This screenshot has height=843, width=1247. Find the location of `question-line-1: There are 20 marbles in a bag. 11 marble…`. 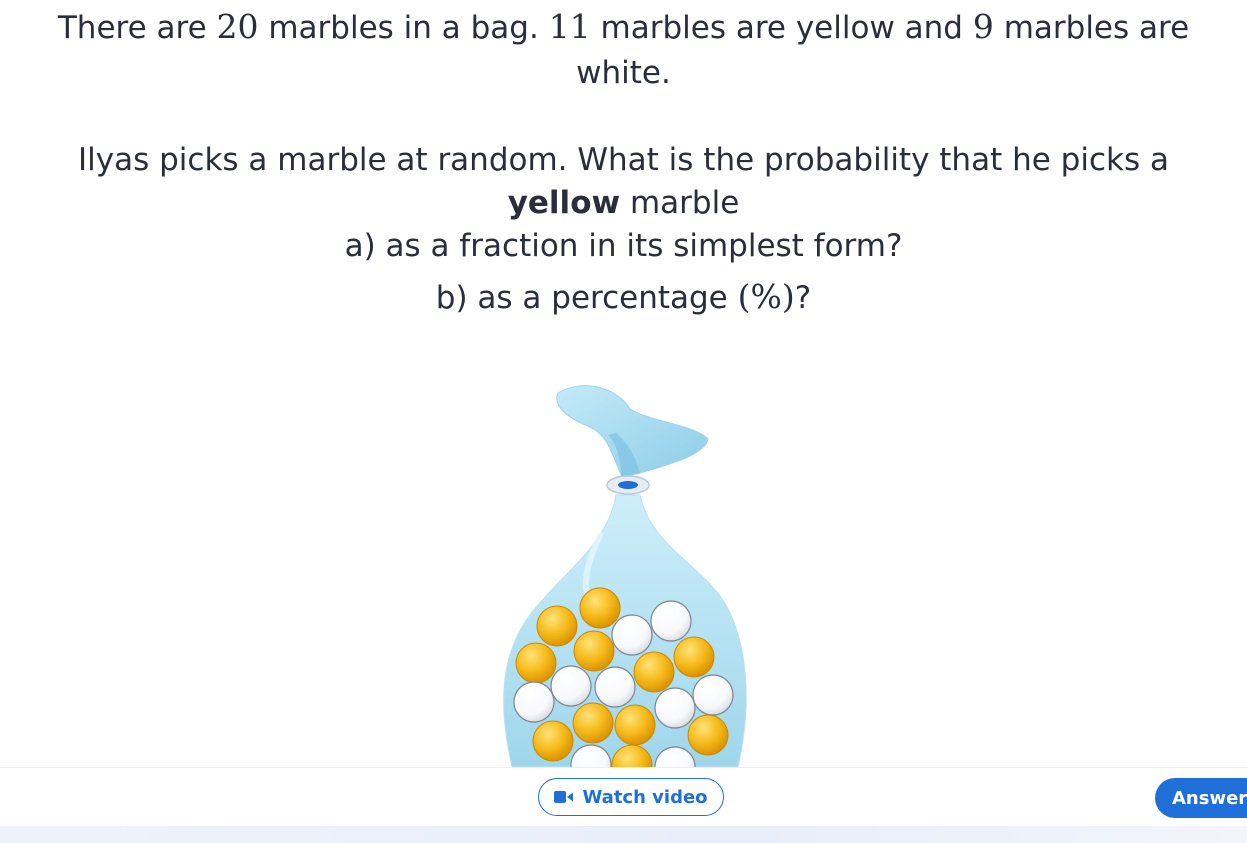

question-line-1: There are 20 marbles in a bag. 11 marble… is located at coordinates (623, 27).